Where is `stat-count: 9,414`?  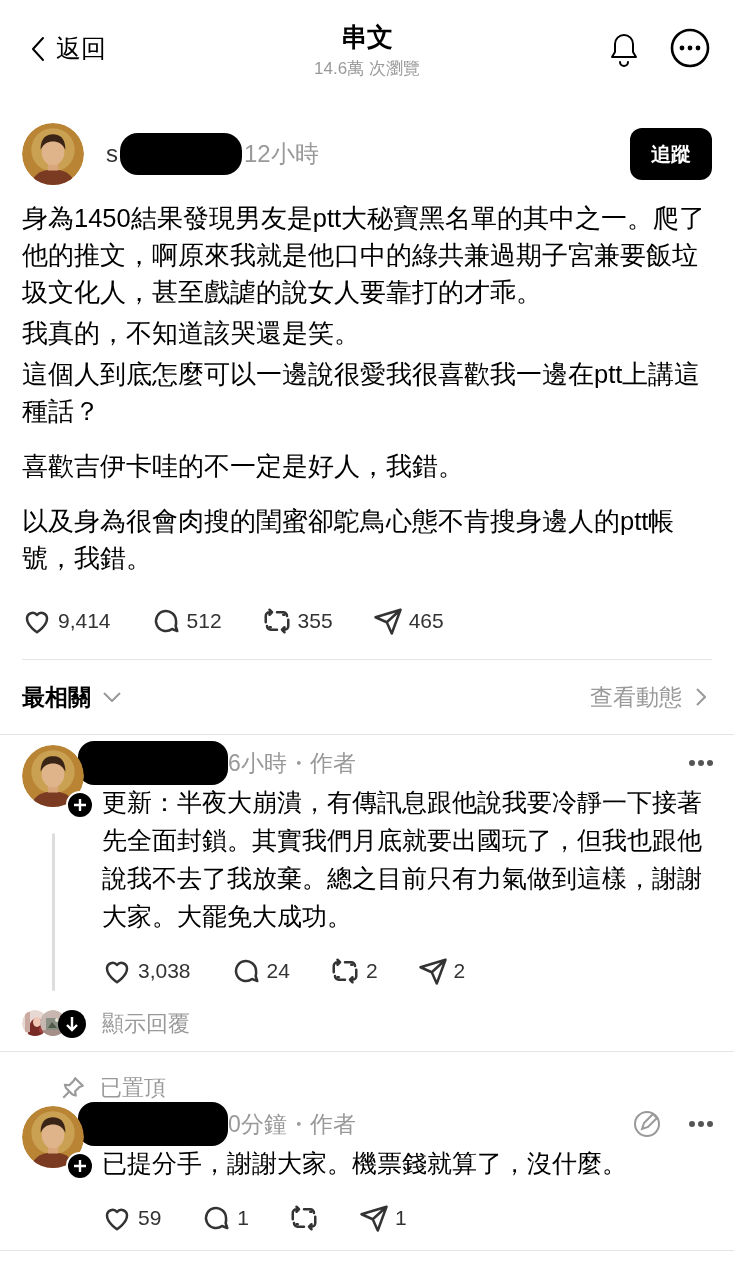
stat-count: 9,414 is located at coordinates (84, 621).